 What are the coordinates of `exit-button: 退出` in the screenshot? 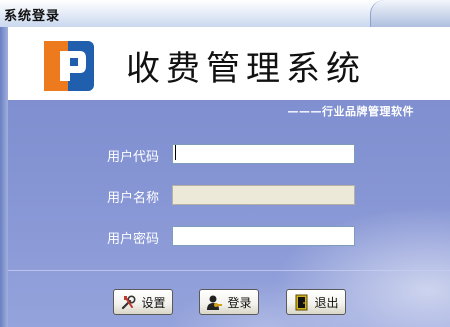 It's located at (316, 302).